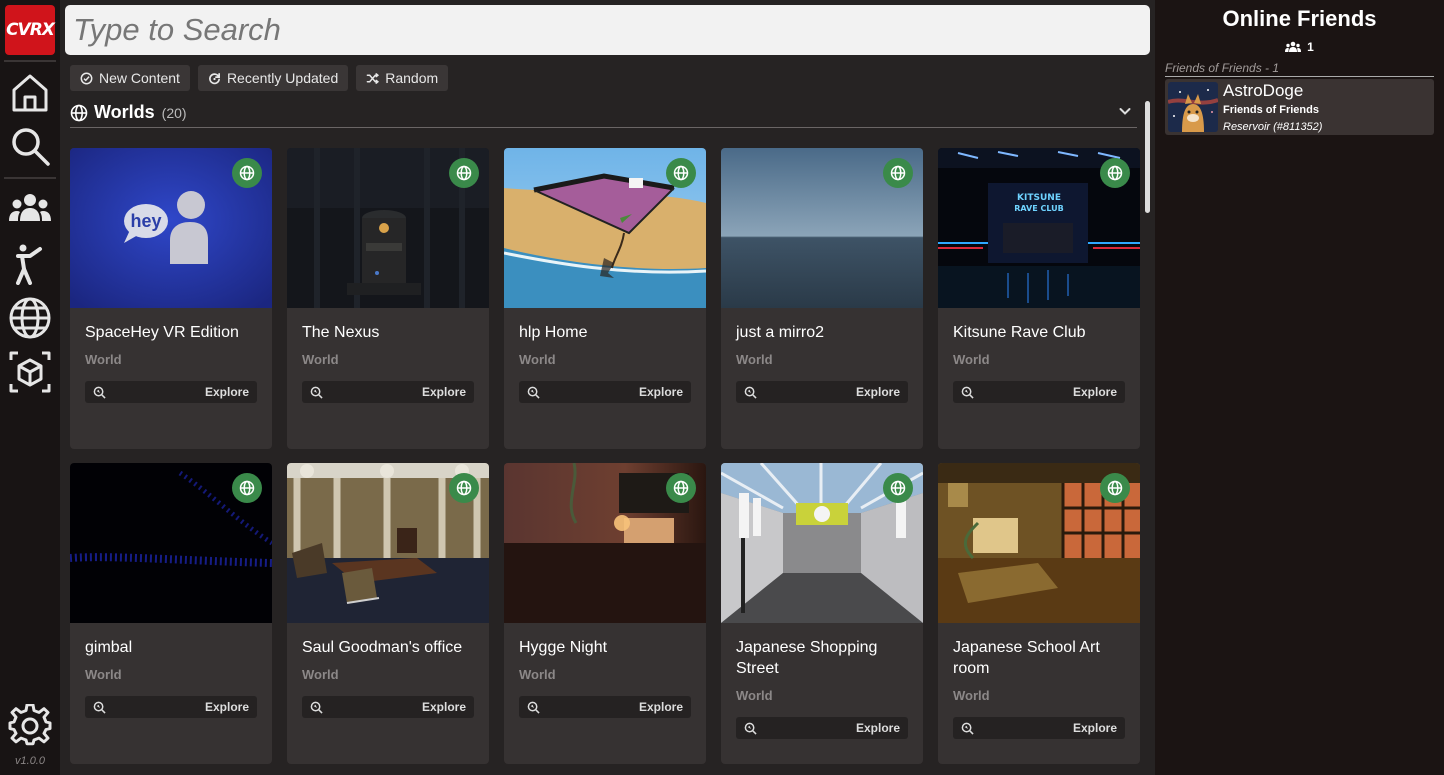  Describe the element at coordinates (109, 647) in the screenshot. I see `world-title: gimbal` at that location.